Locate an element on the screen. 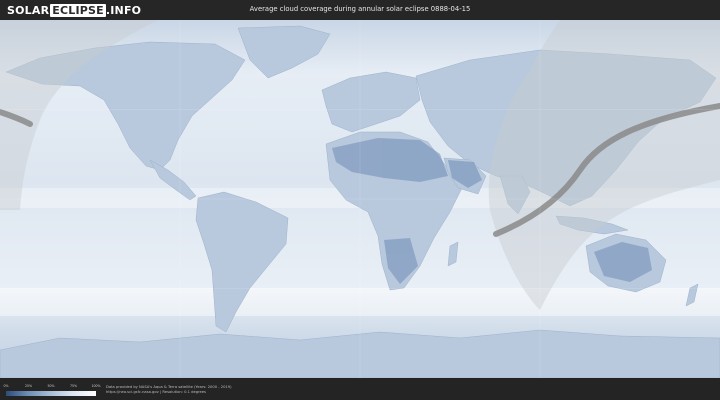  legend-tick-100: 100% is located at coordinates (96, 386).